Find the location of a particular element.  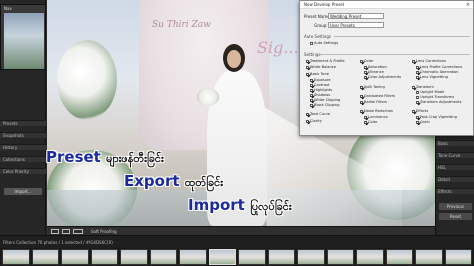

checkbox-radial-filters: Radial Filters is located at coordinates (373, 102).